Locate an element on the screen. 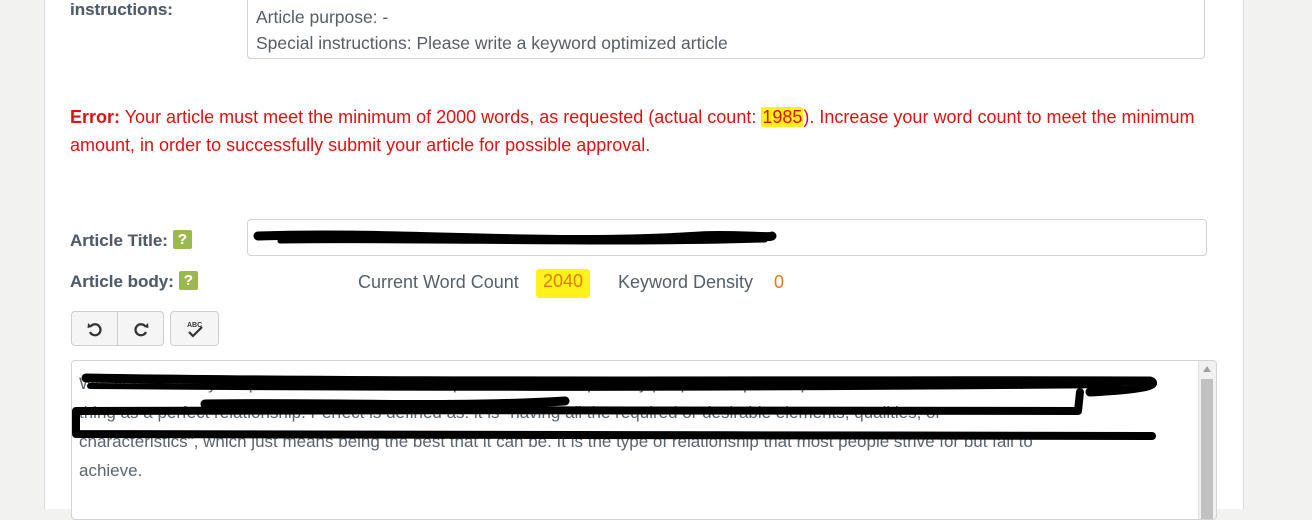 This screenshot has height=520, width=1312. article-body-label: Article body:? is located at coordinates (134, 281).